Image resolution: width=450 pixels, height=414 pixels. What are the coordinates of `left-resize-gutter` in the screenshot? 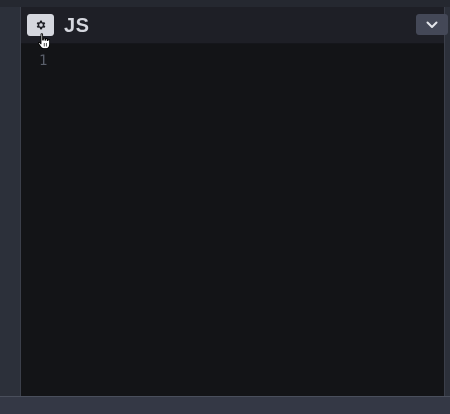 It's located at (10, 201).